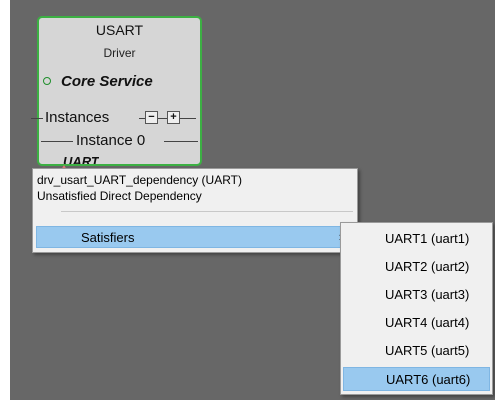 Image resolution: width=495 pixels, height=400 pixels. Describe the element at coordinates (151, 117) in the screenshot. I see `remove-instance-button: −` at that location.